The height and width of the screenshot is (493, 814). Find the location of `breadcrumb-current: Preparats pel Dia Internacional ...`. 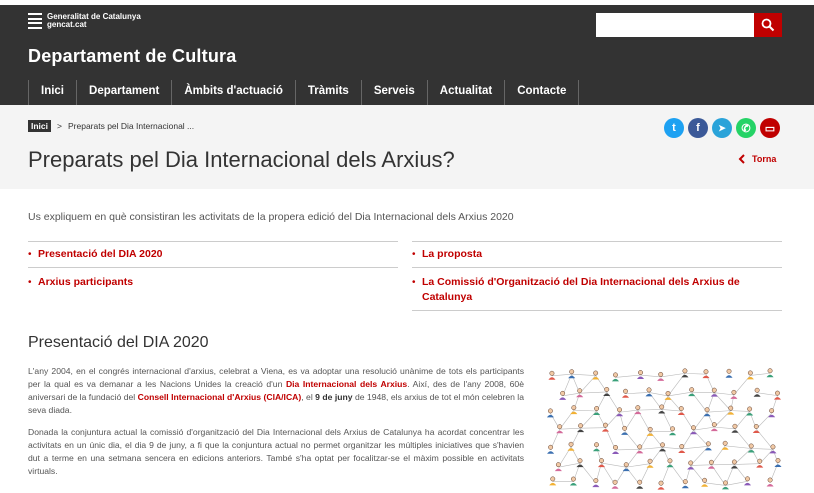

breadcrumb-current: Preparats pel Dia Internacional ... is located at coordinates (131, 126).